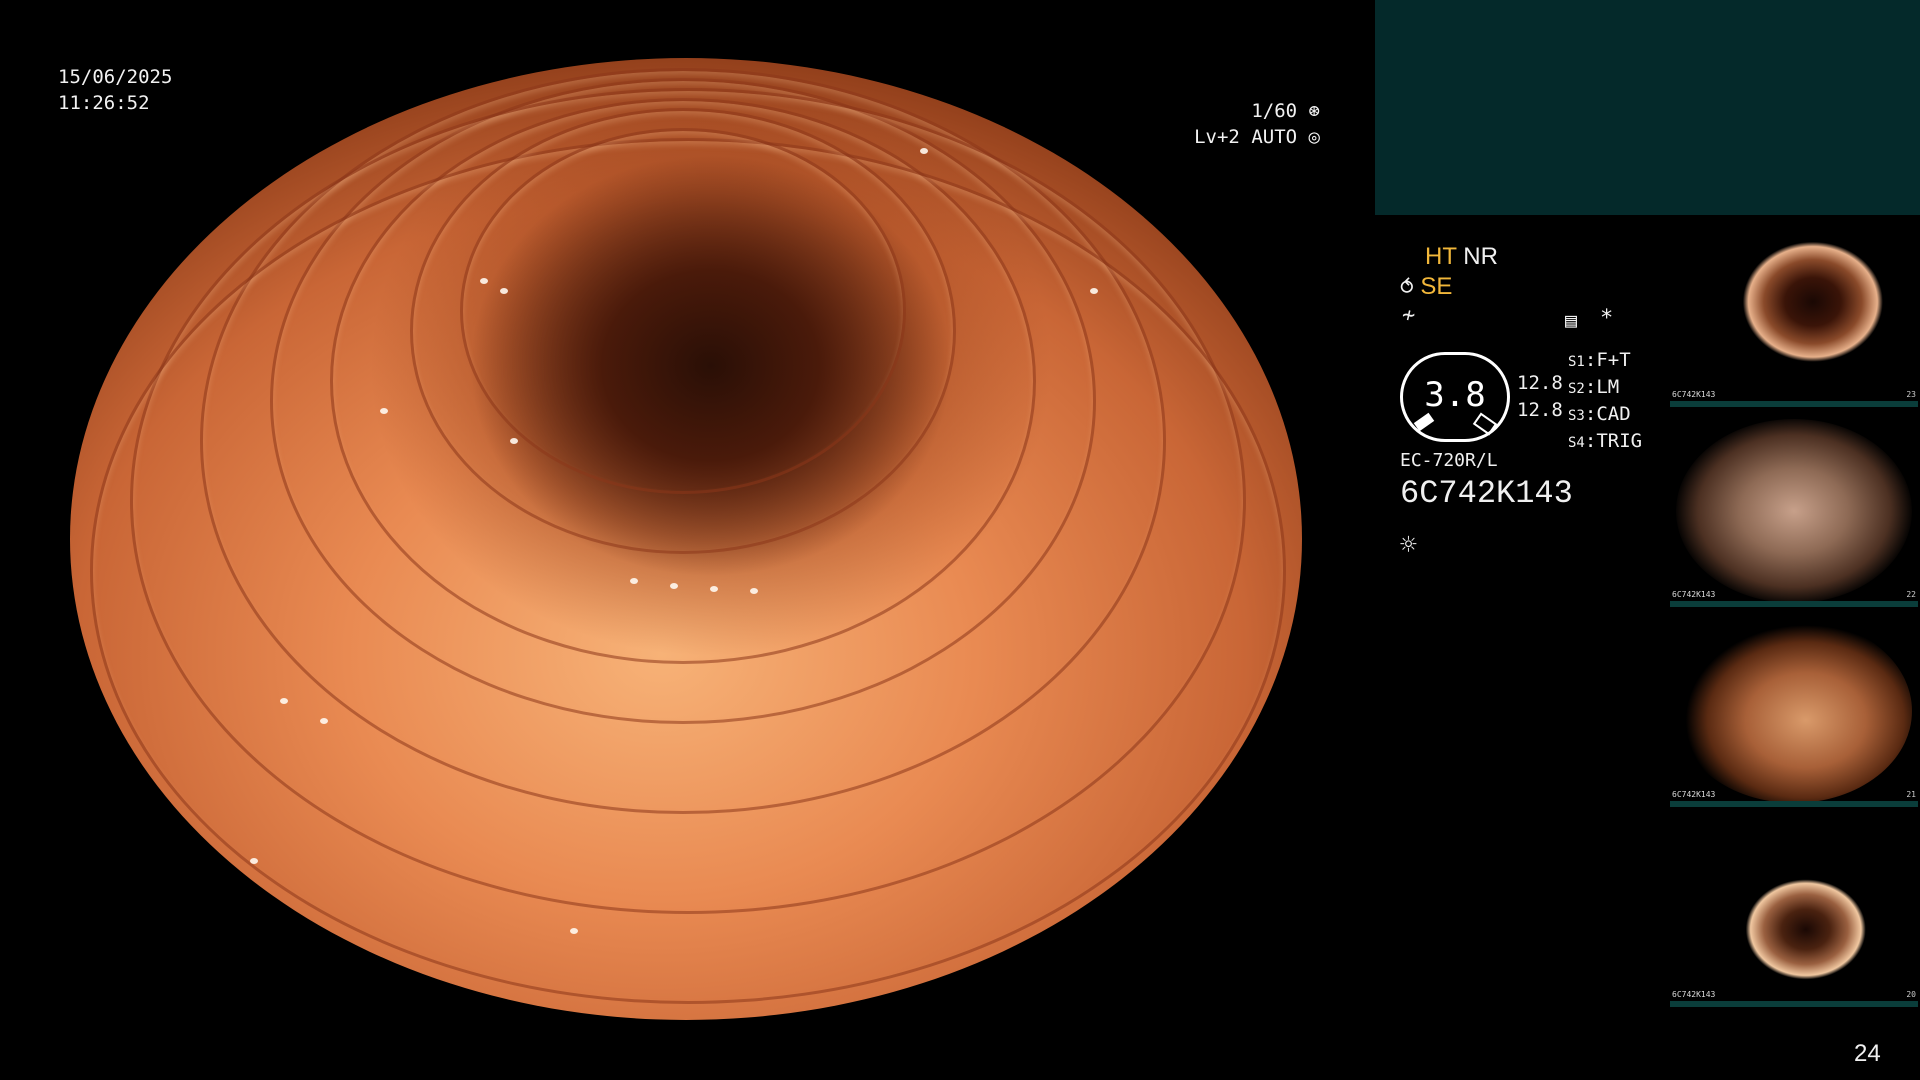 Image resolution: width=1920 pixels, height=1080 pixels. What do you see at coordinates (1436, 286) in the screenshot?
I see `se-label: SE` at bounding box center [1436, 286].